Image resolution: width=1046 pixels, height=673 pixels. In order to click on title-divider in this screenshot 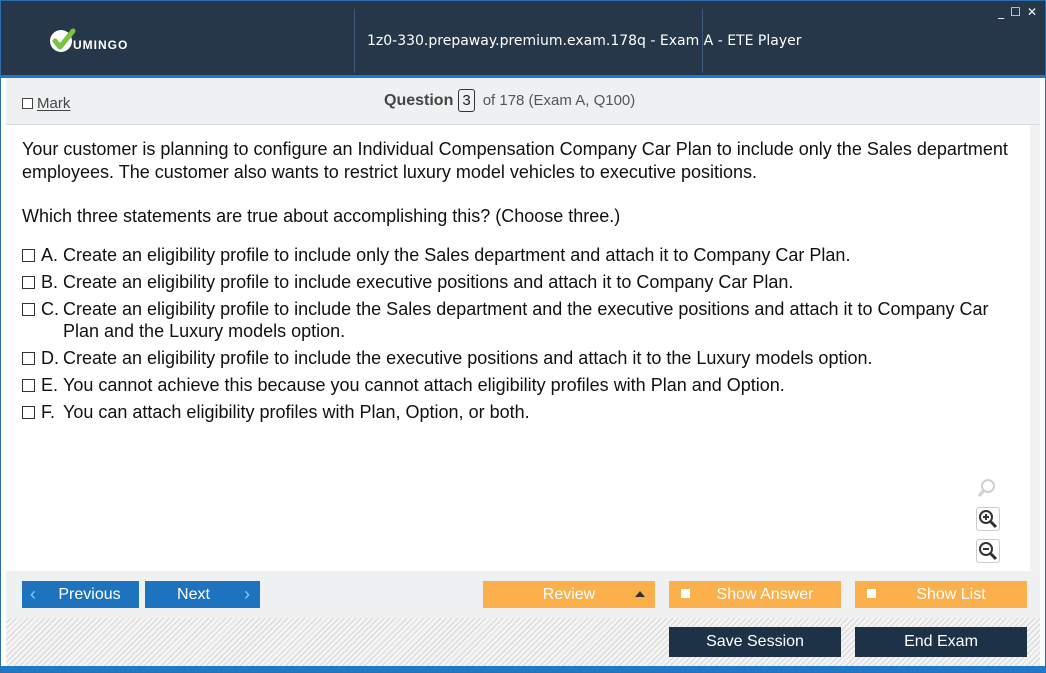, I will do `click(354, 41)`.